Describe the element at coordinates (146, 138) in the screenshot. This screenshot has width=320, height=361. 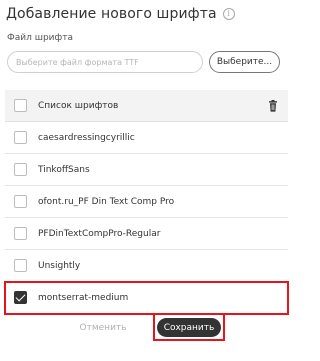
I see `font-list-item: caesardressingcyrillic` at that location.